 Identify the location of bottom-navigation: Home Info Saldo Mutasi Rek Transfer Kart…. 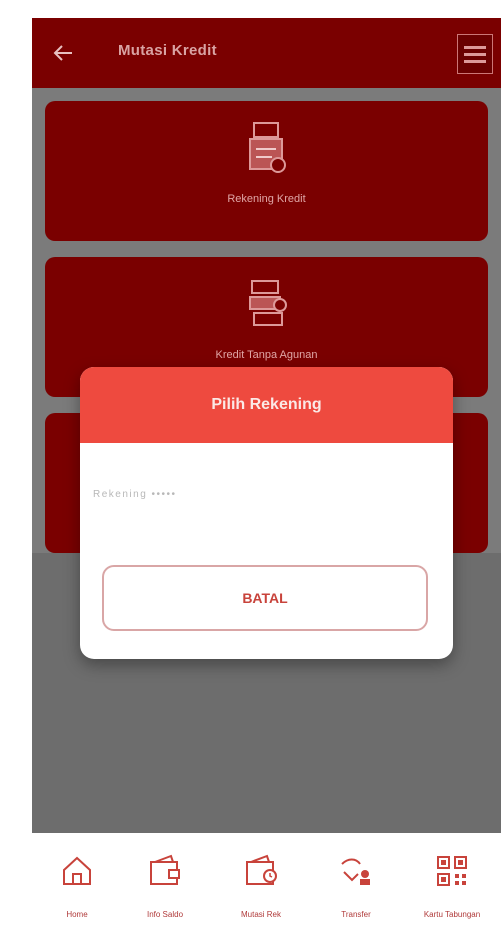
(266, 882).